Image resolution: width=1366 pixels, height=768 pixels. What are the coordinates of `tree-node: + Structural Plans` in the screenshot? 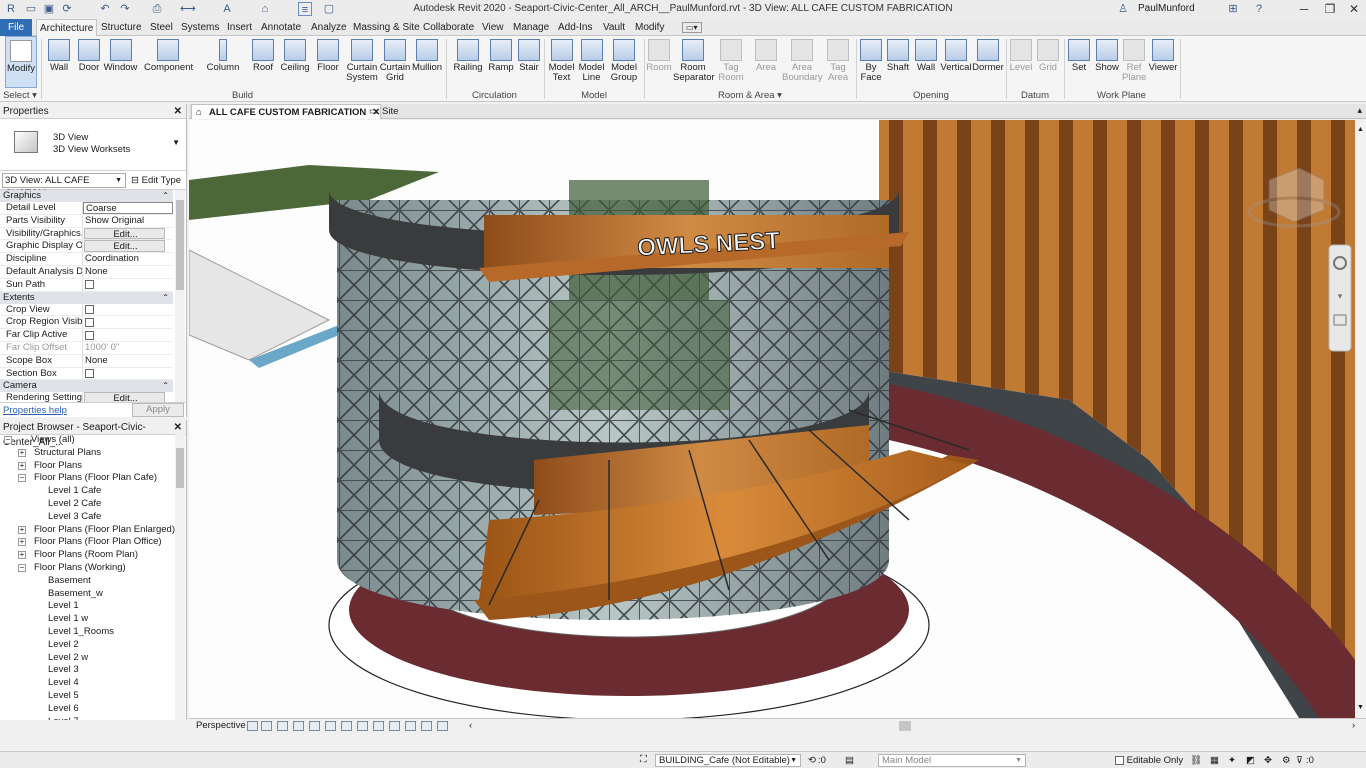 It's located at (87, 453).